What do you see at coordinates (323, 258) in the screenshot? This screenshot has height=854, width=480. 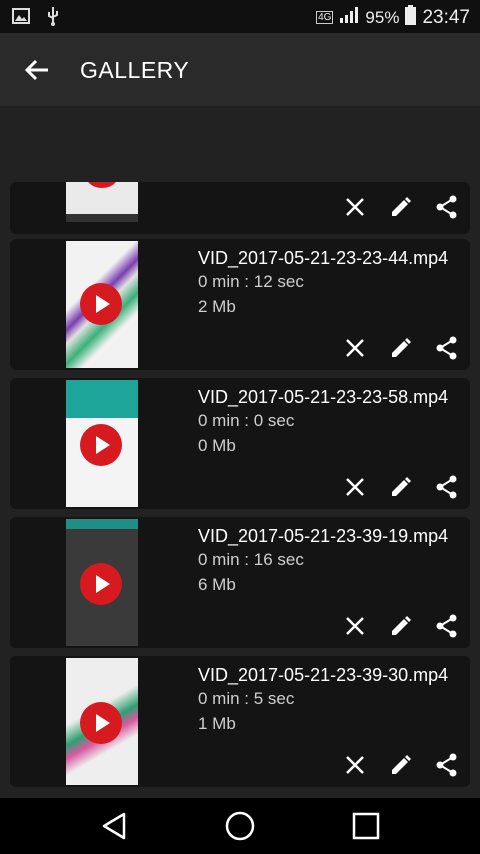 I see `video-name: VID_2017-05-21-23-23-44.mp4` at bounding box center [323, 258].